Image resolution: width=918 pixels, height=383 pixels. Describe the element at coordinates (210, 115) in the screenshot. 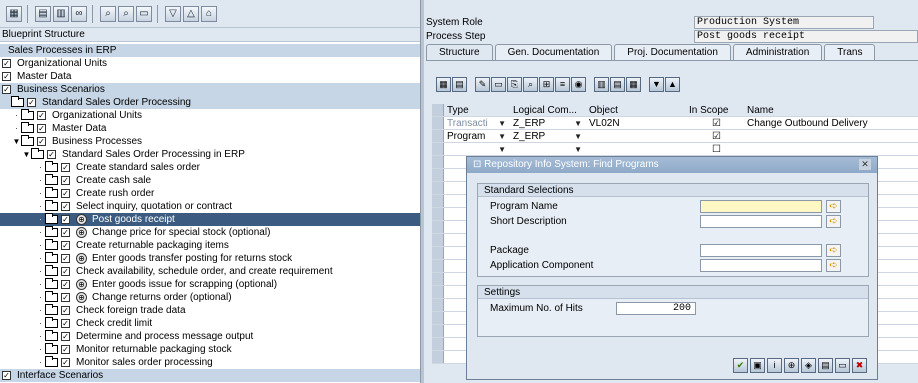

I see `tree-node: · ✓ Organizational Units` at that location.